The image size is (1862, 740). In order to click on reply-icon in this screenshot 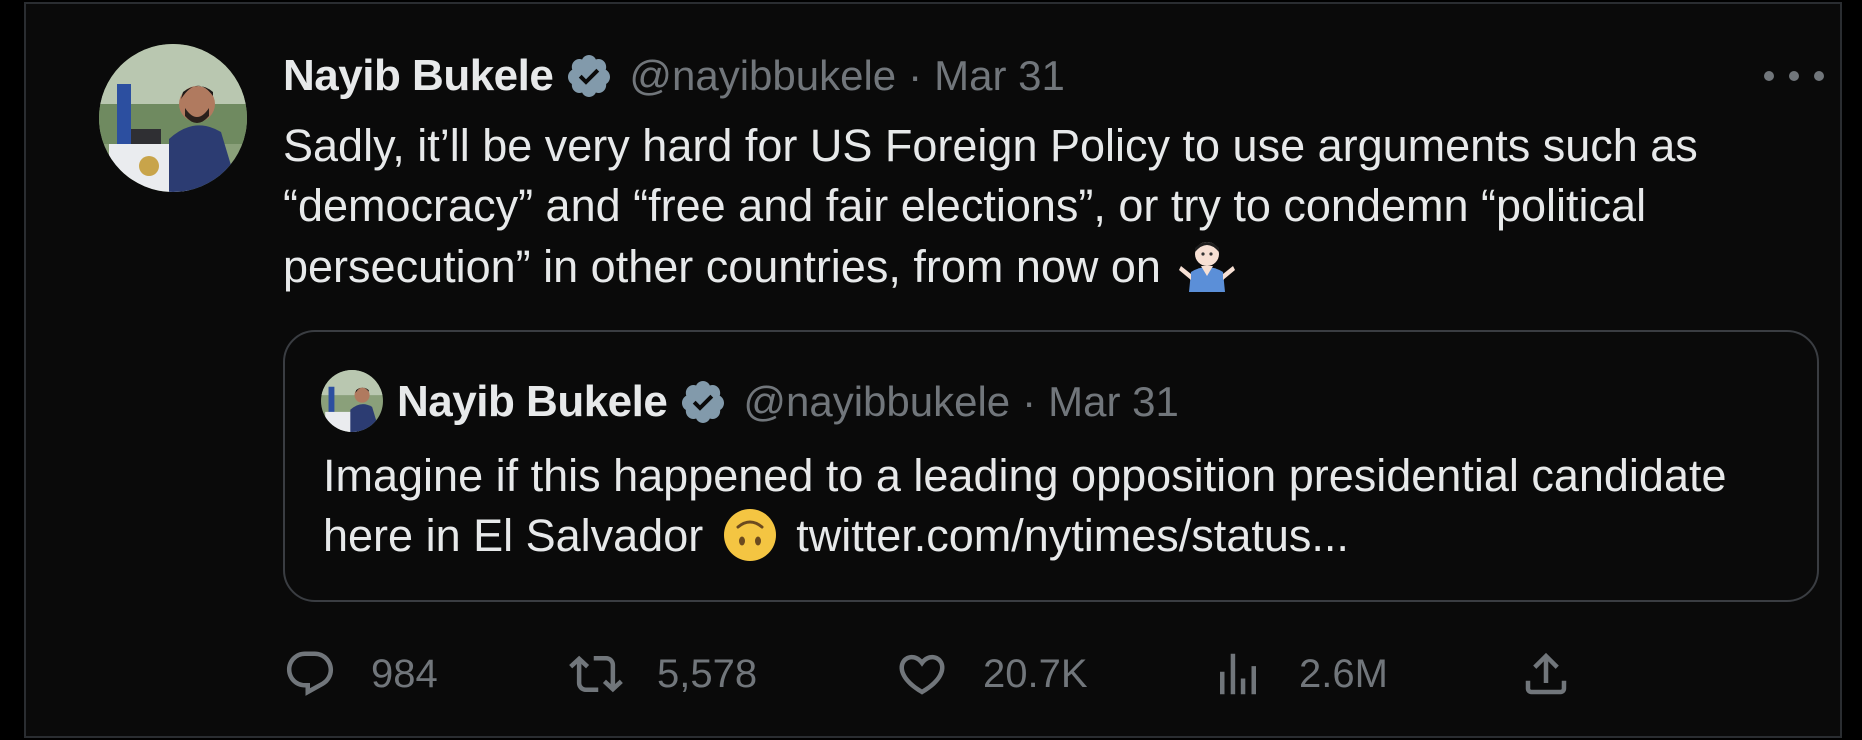, I will do `click(310, 673)`.